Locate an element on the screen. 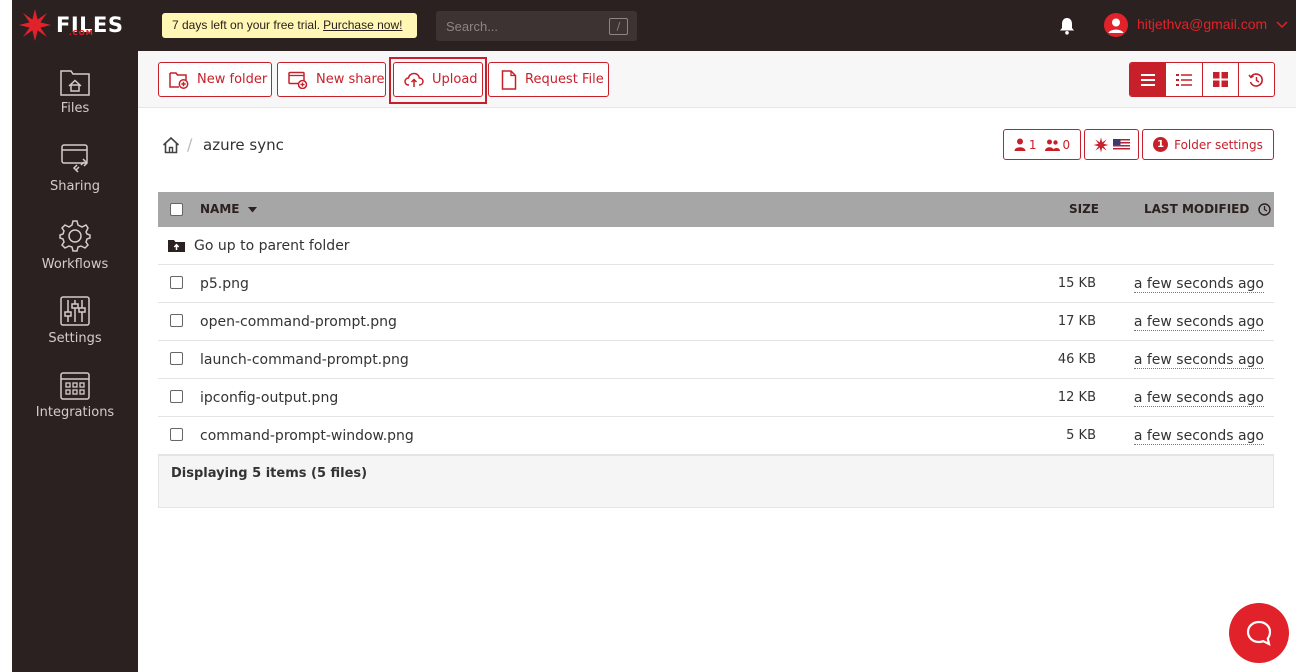 The height and width of the screenshot is (672, 1296). sidebar-item-workflows: Workflows is located at coordinates (75, 255).